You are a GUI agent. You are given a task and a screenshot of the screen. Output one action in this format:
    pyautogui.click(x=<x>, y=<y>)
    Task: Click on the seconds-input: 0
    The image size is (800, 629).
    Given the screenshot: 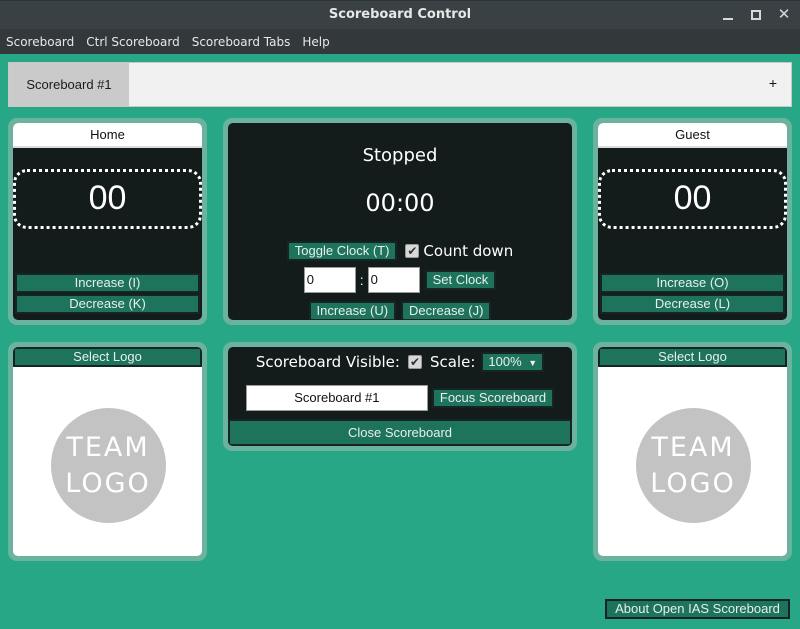 What is the action you would take?
    pyautogui.click(x=393, y=280)
    